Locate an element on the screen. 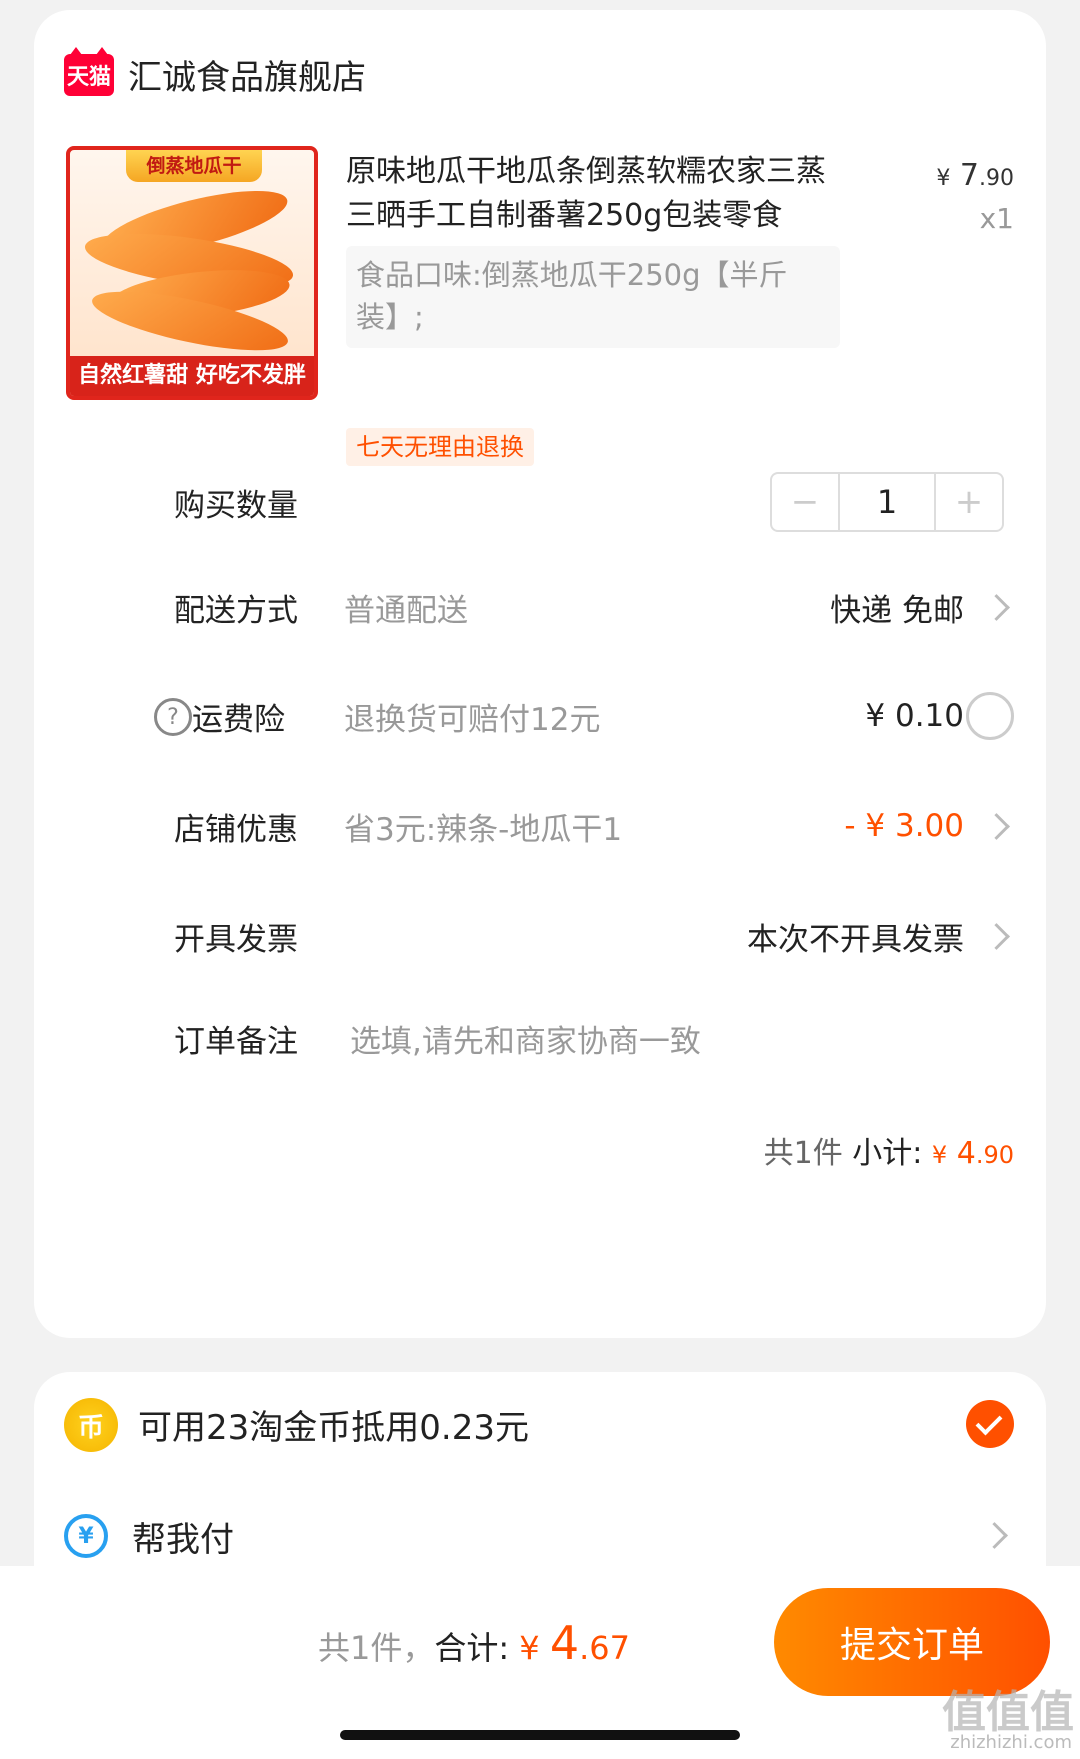  quantity-stepper: − 1 + is located at coordinates (887, 502).